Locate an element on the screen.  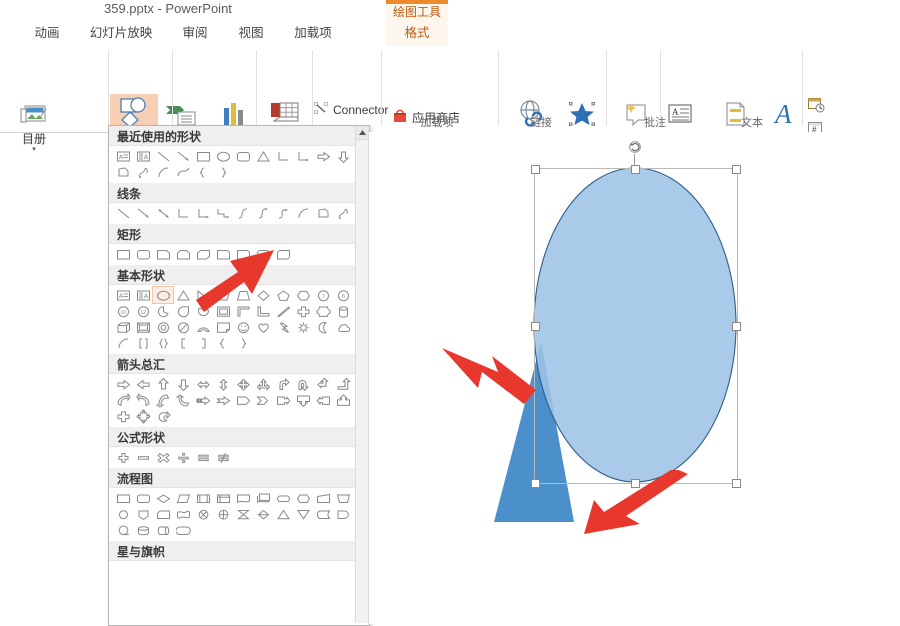
tab-4: 加载项 is located at coordinates (313, 33).